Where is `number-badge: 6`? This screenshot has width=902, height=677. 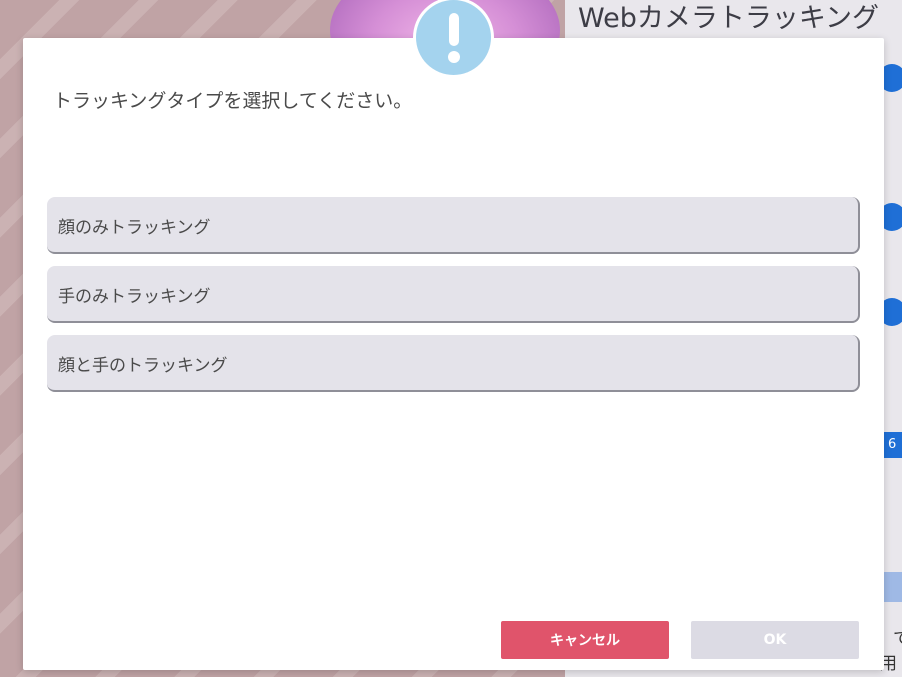
number-badge: 6 is located at coordinates (892, 445).